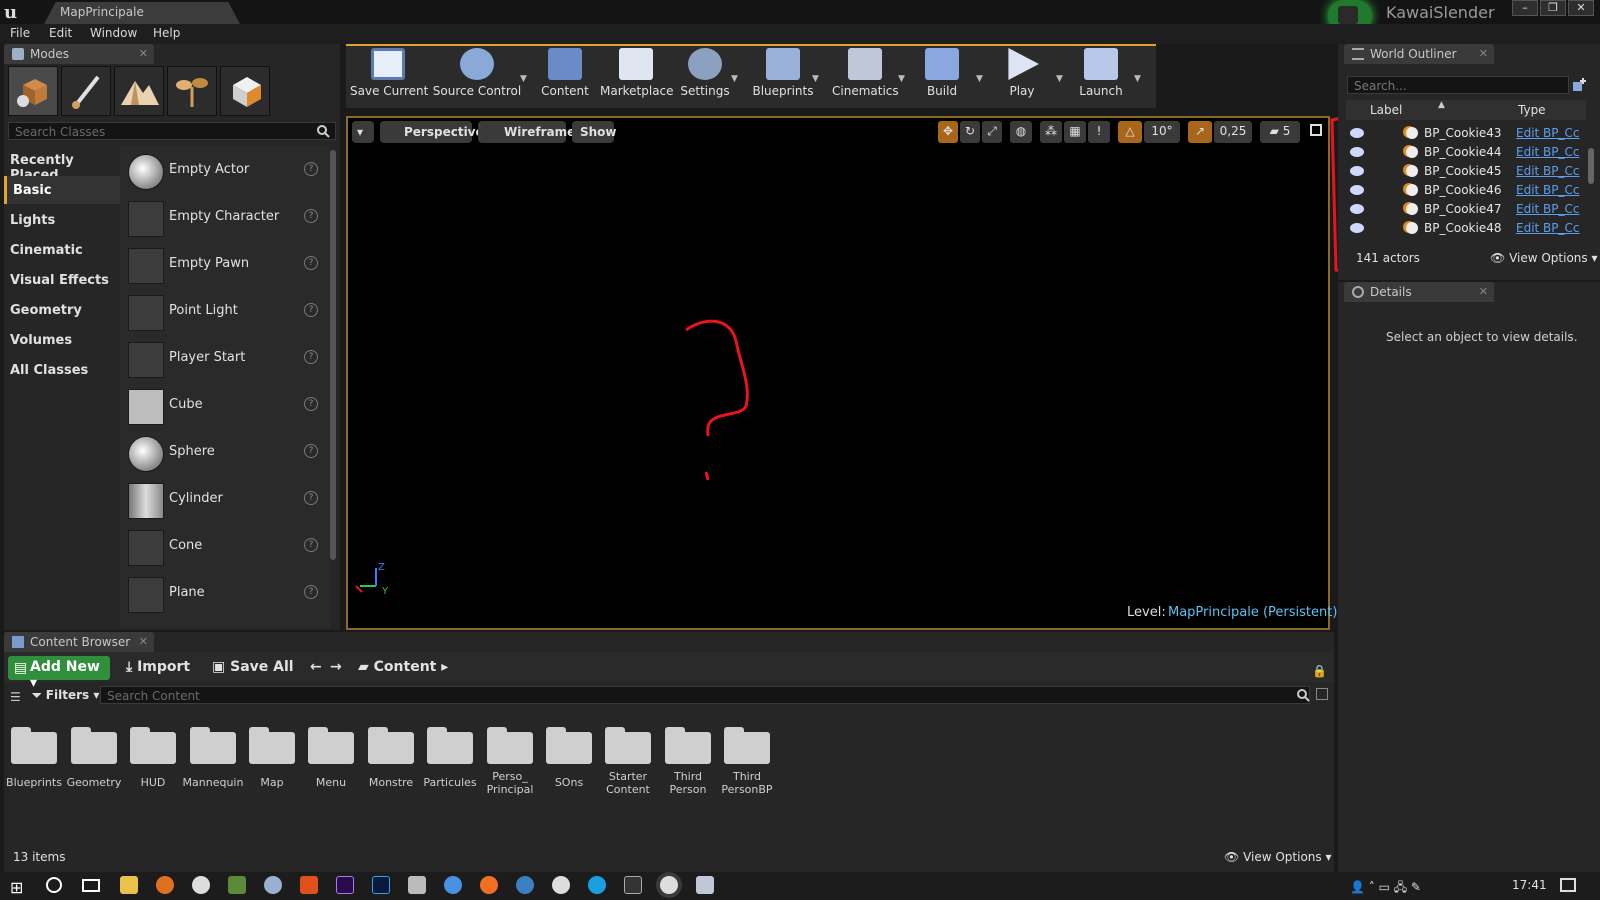 The image size is (1600, 900). What do you see at coordinates (60, 33) in the screenshot?
I see `menu-edit: Edit` at bounding box center [60, 33].